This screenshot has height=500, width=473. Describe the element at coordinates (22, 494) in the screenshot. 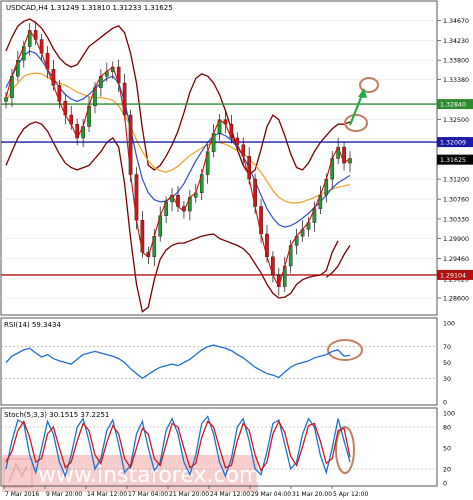

I see `x-tick-label: 7 Mar 2016` at that location.